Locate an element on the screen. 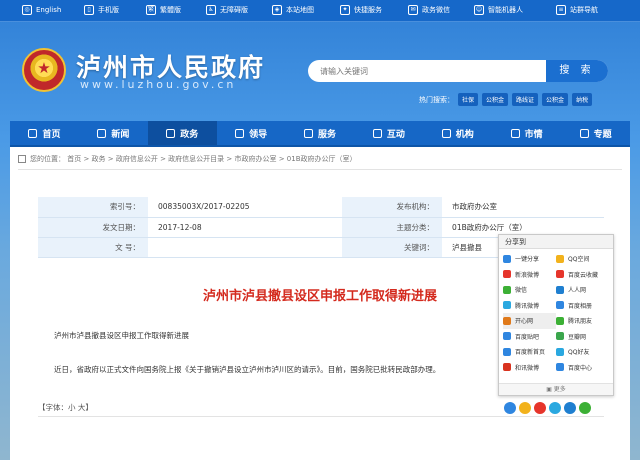 The image size is (640, 460). one-click-share-icon is located at coordinates (507, 258).